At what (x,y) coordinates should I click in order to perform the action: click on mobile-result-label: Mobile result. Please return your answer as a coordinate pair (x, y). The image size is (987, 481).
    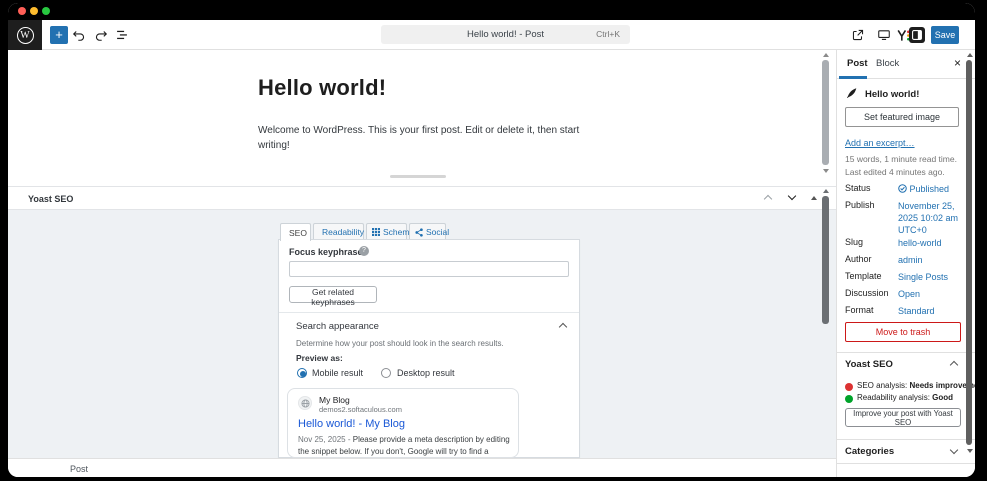
    Looking at the image, I should click on (338, 373).